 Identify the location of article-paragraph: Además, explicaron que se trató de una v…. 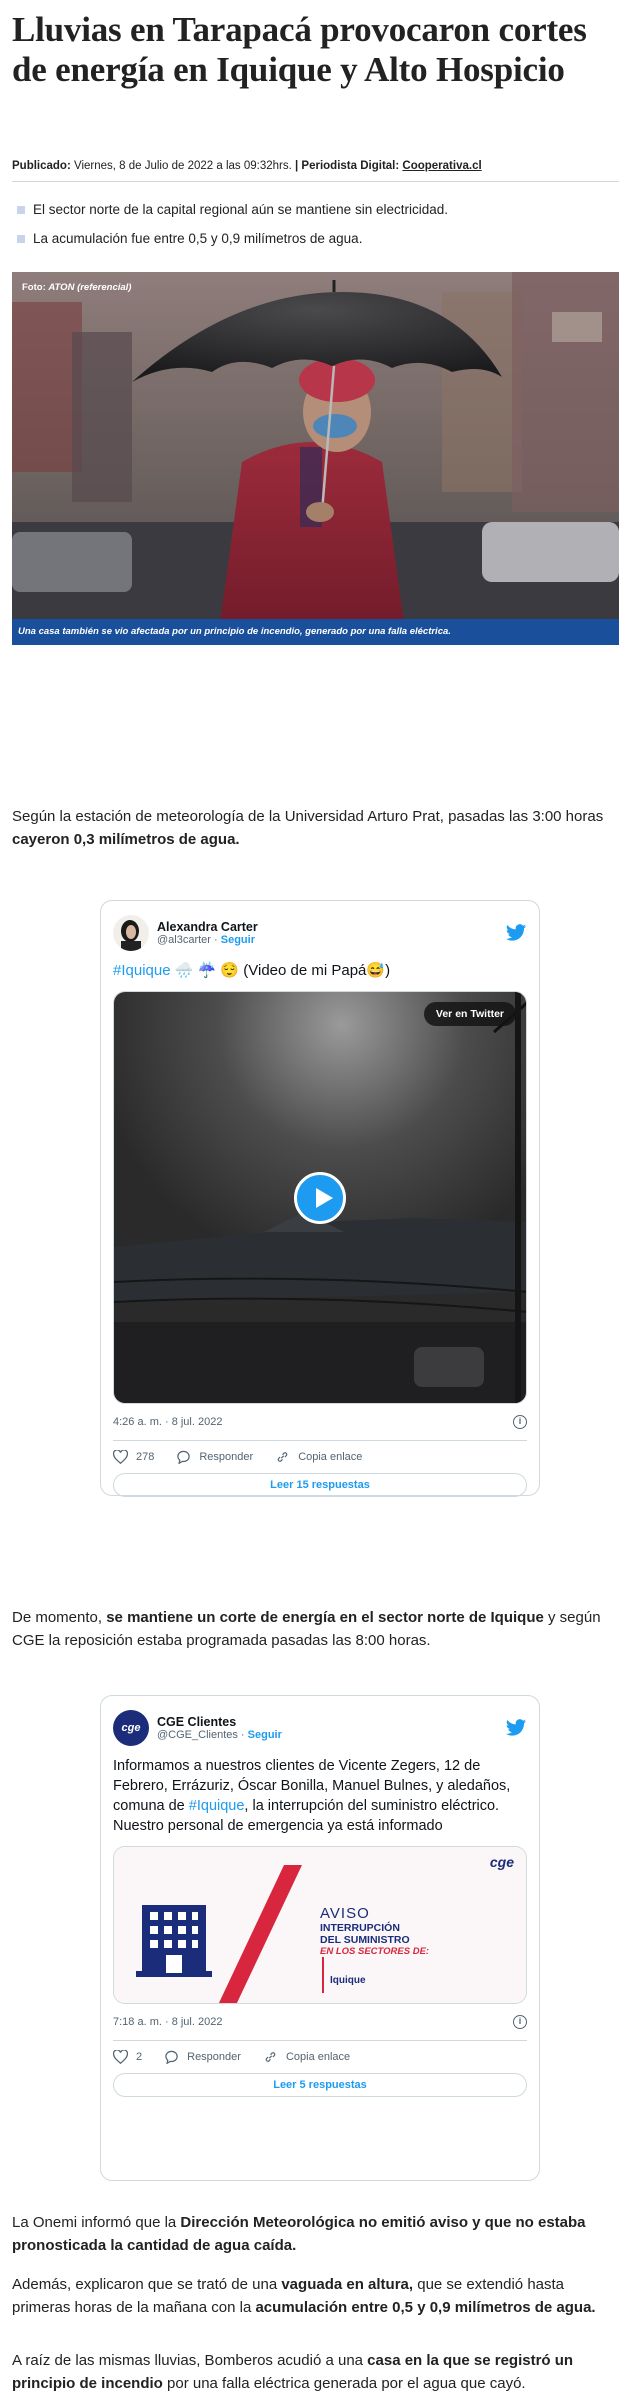
(304, 2296).